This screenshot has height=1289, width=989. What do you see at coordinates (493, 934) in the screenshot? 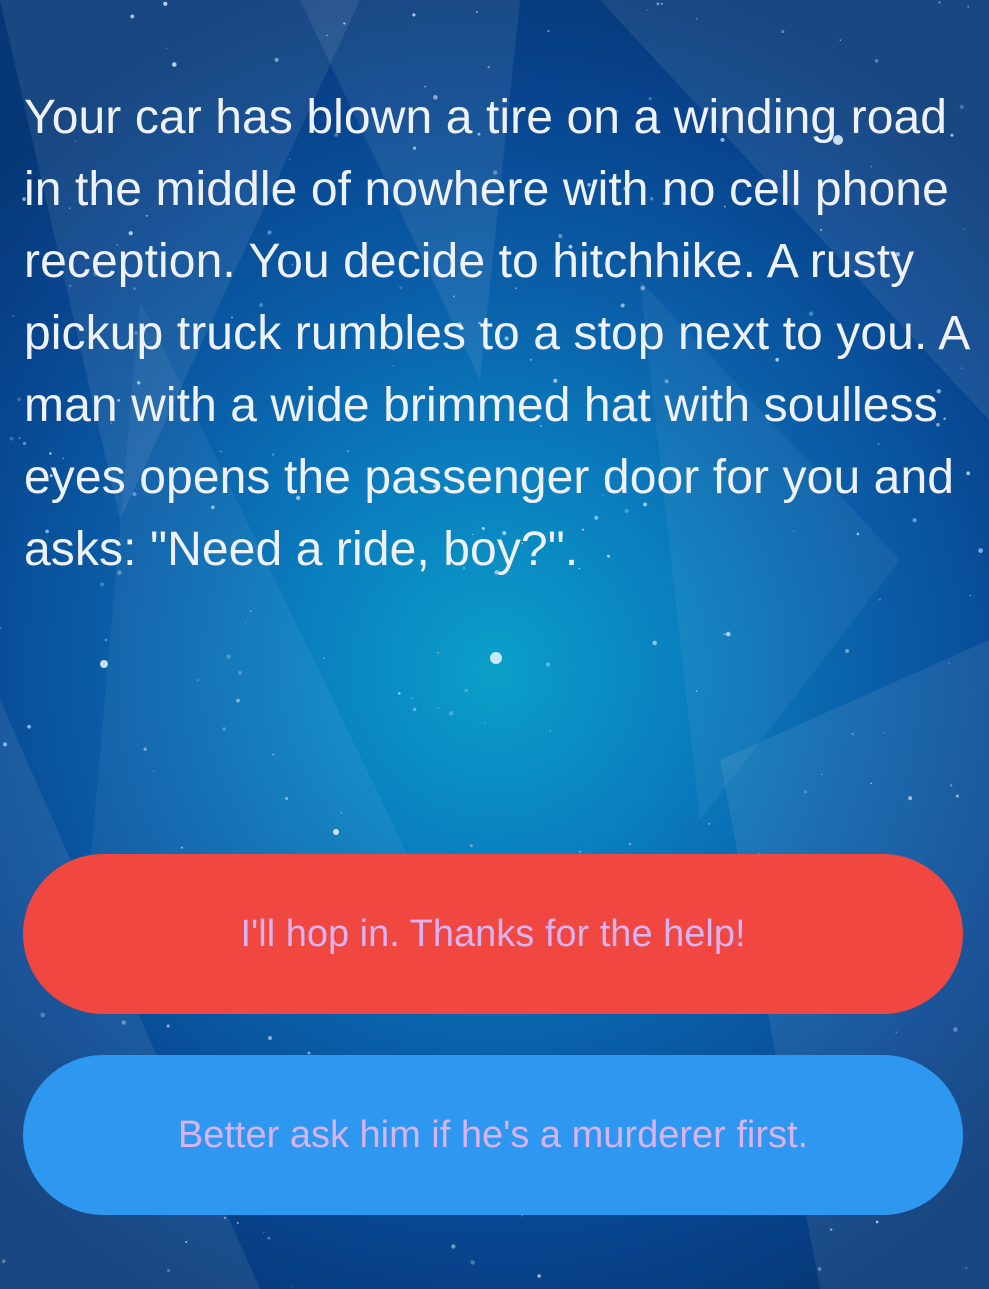
I see `choice-hop-in-button: I'll hop in. Thanks for the help!` at bounding box center [493, 934].